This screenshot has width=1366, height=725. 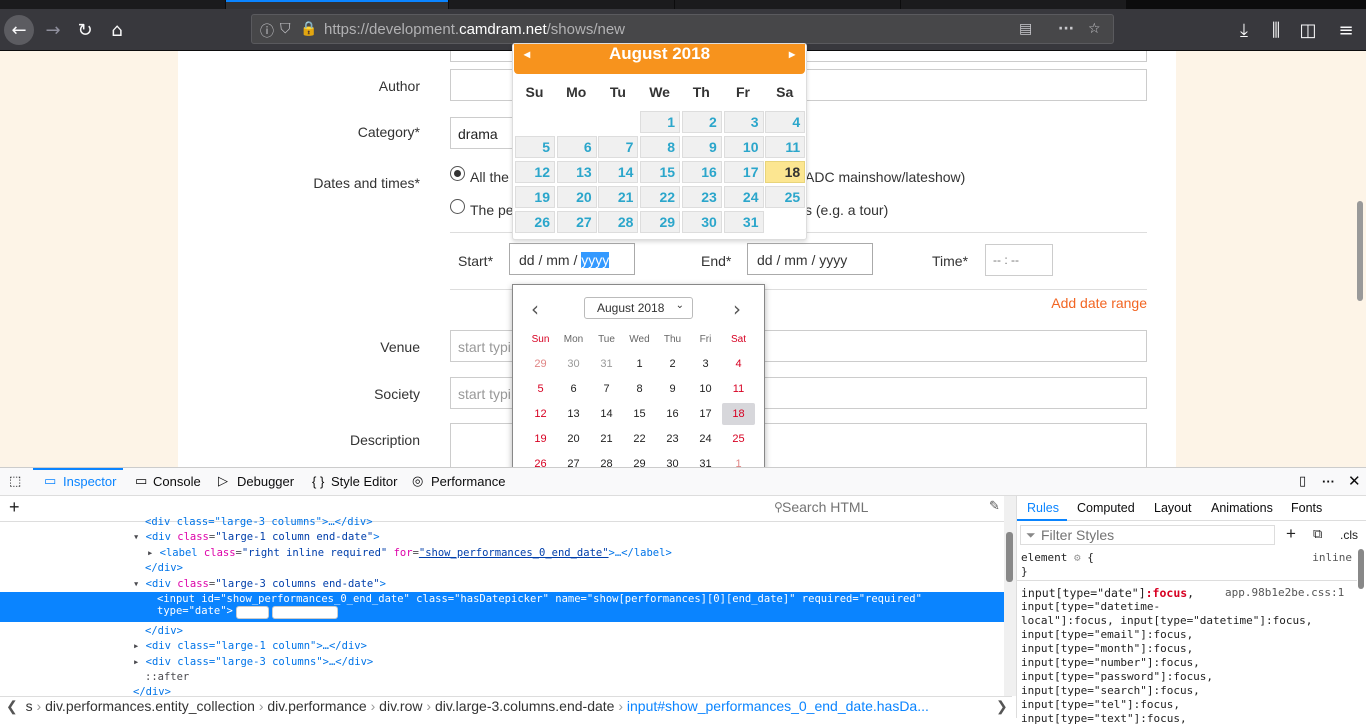 What do you see at coordinates (285, 29) in the screenshot?
I see `tracking-shield-icon: ⛉` at bounding box center [285, 29].